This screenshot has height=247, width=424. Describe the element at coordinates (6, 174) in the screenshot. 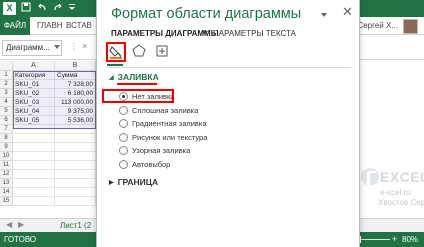

I see `row-header: 12` at that location.